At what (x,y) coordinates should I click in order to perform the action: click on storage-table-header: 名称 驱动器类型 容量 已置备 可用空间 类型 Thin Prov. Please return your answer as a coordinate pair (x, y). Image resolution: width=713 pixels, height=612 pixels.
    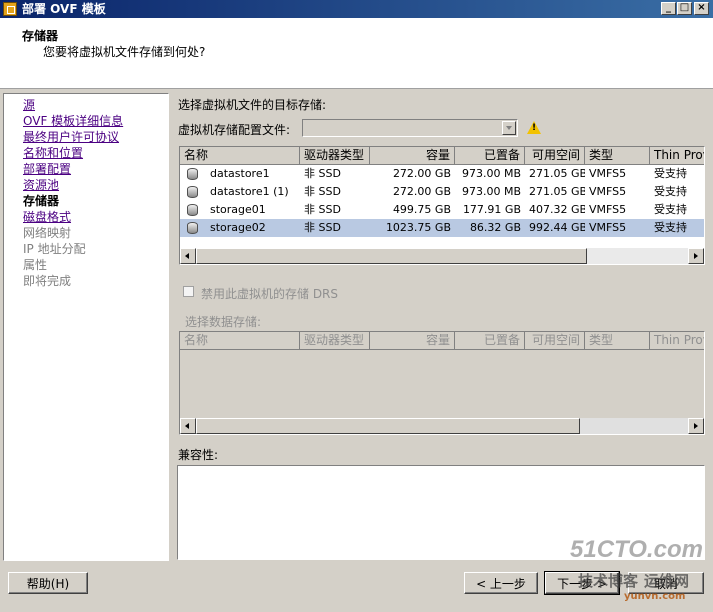
    Looking at the image, I should click on (442, 156).